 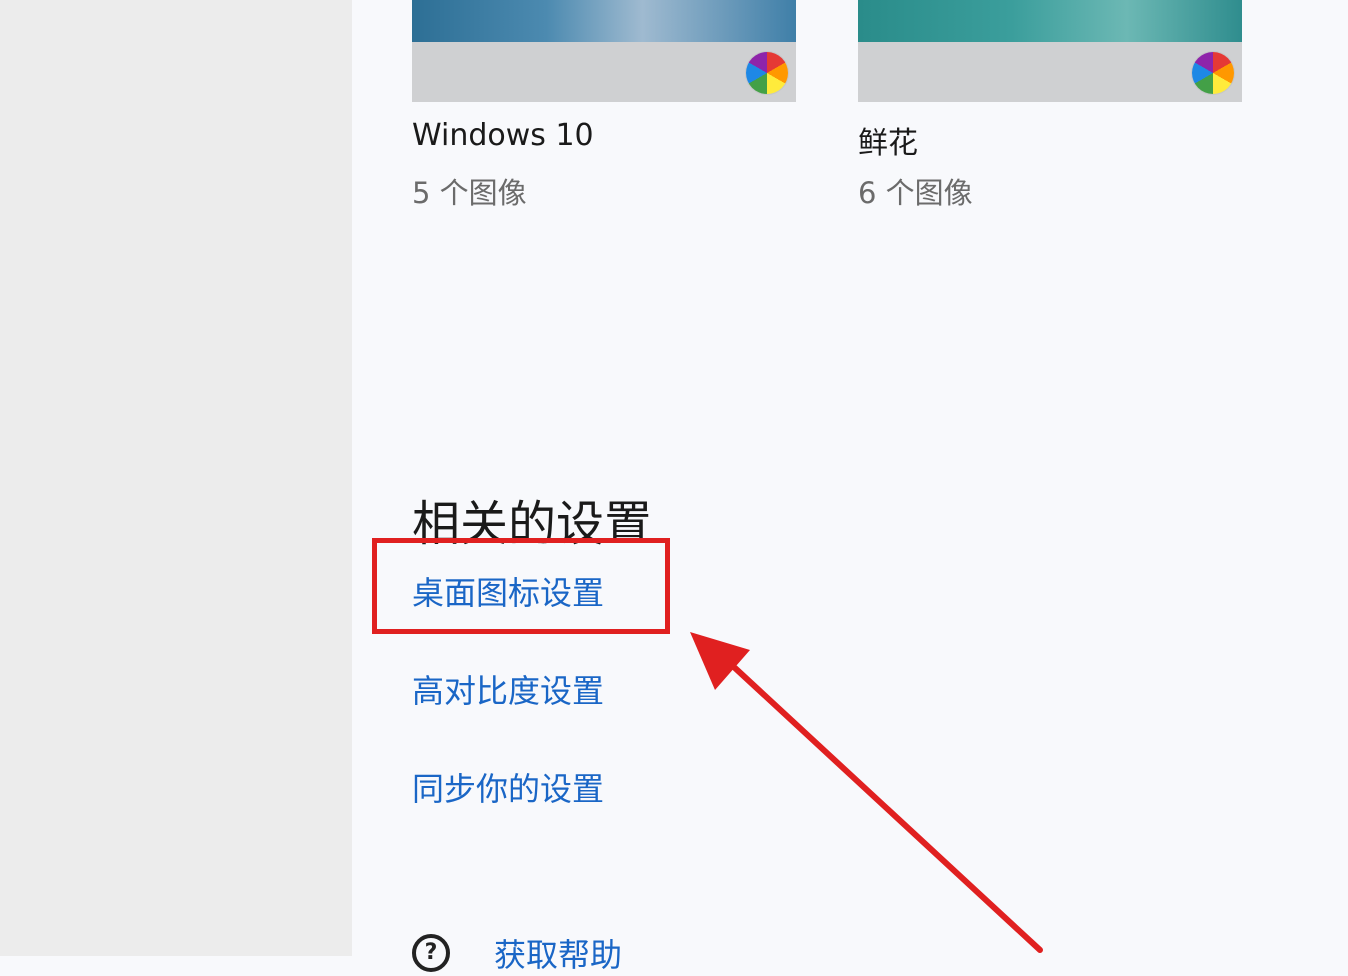 I want to click on theme-card-flowers: 鲜花 6 个图像, so click(x=1050, y=105).